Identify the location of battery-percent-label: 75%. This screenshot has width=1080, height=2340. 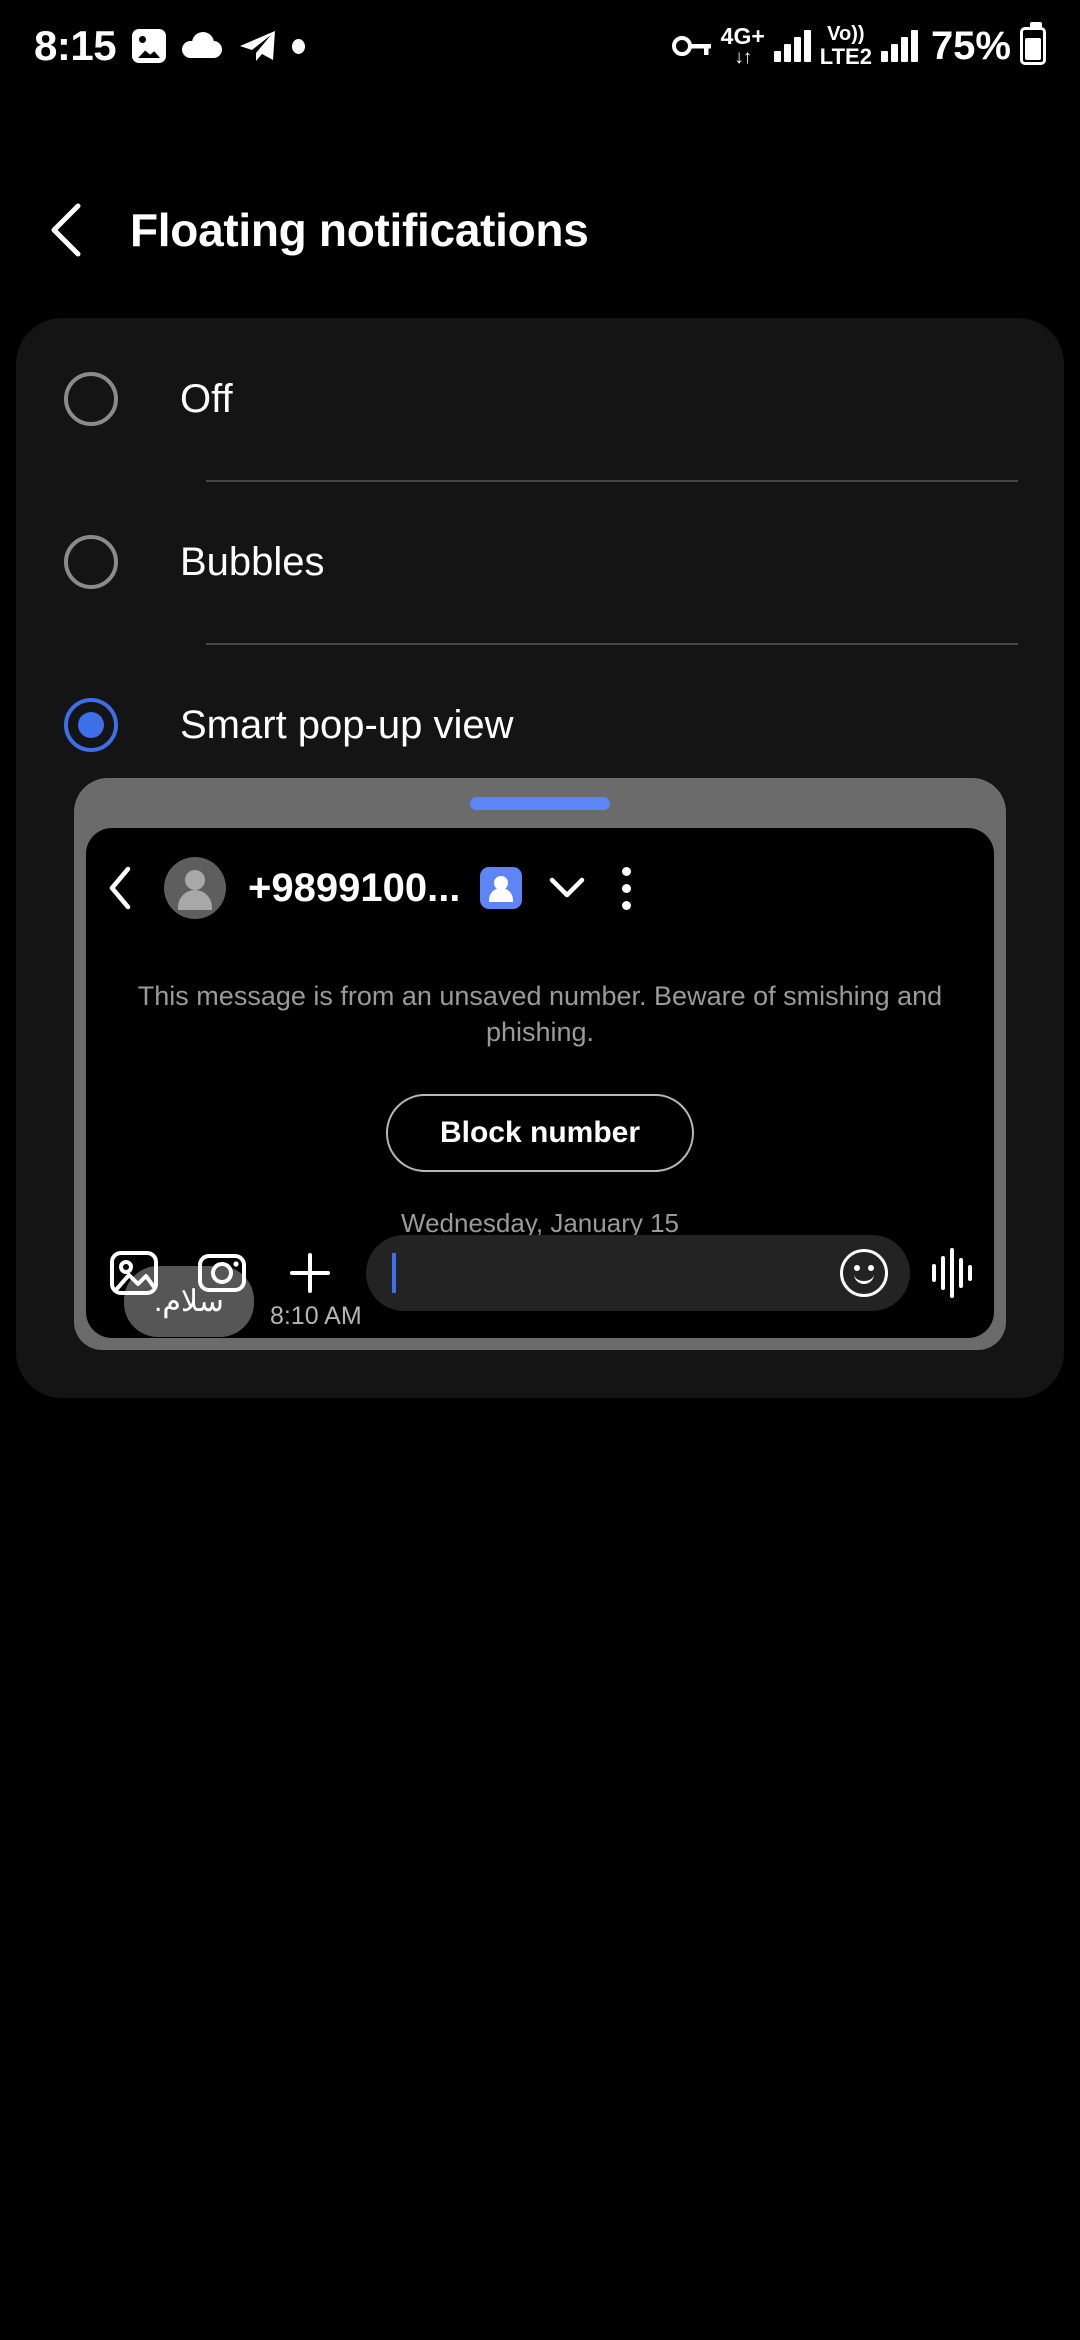
(970, 45).